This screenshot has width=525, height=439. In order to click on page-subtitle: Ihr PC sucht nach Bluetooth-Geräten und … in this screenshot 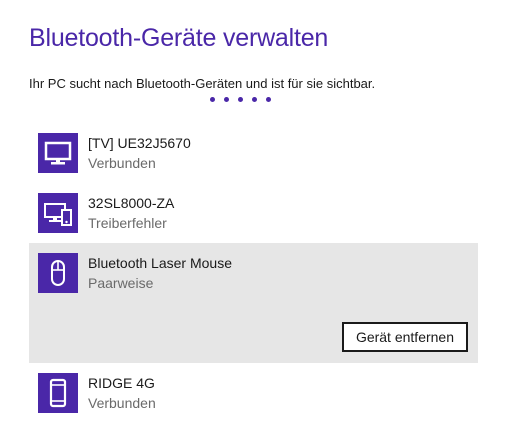, I will do `click(202, 83)`.